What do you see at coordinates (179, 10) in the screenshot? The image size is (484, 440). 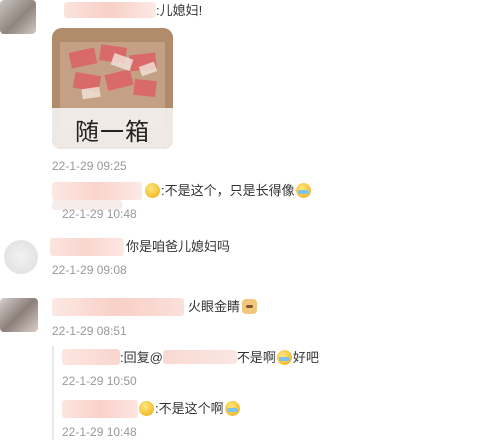 I see `comment-text: :儿媳妇!` at bounding box center [179, 10].